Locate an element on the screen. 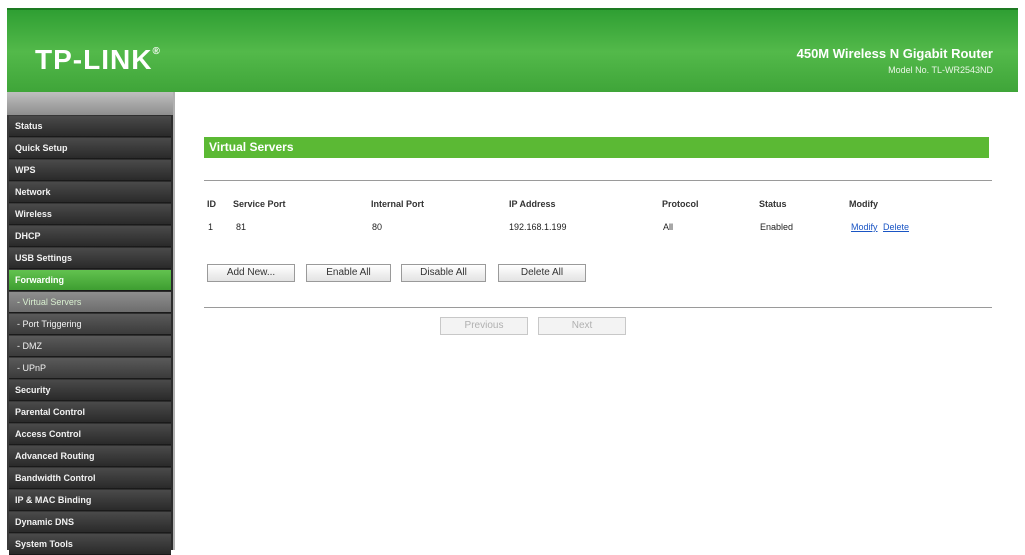 This screenshot has height=555, width=1025. table-top-divider is located at coordinates (598, 180).